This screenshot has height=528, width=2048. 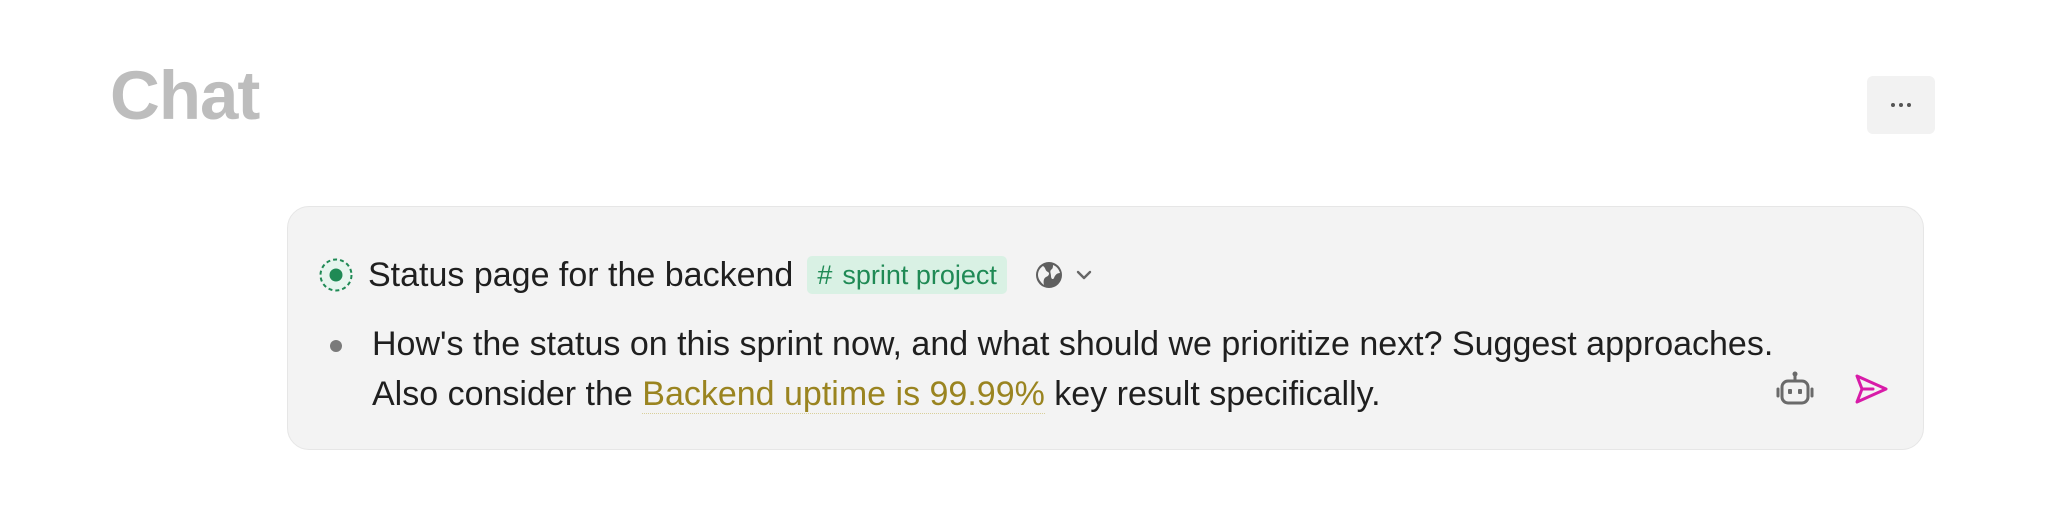 I want to click on key-result-link: Backend uptime is 99.99%, so click(x=843, y=394).